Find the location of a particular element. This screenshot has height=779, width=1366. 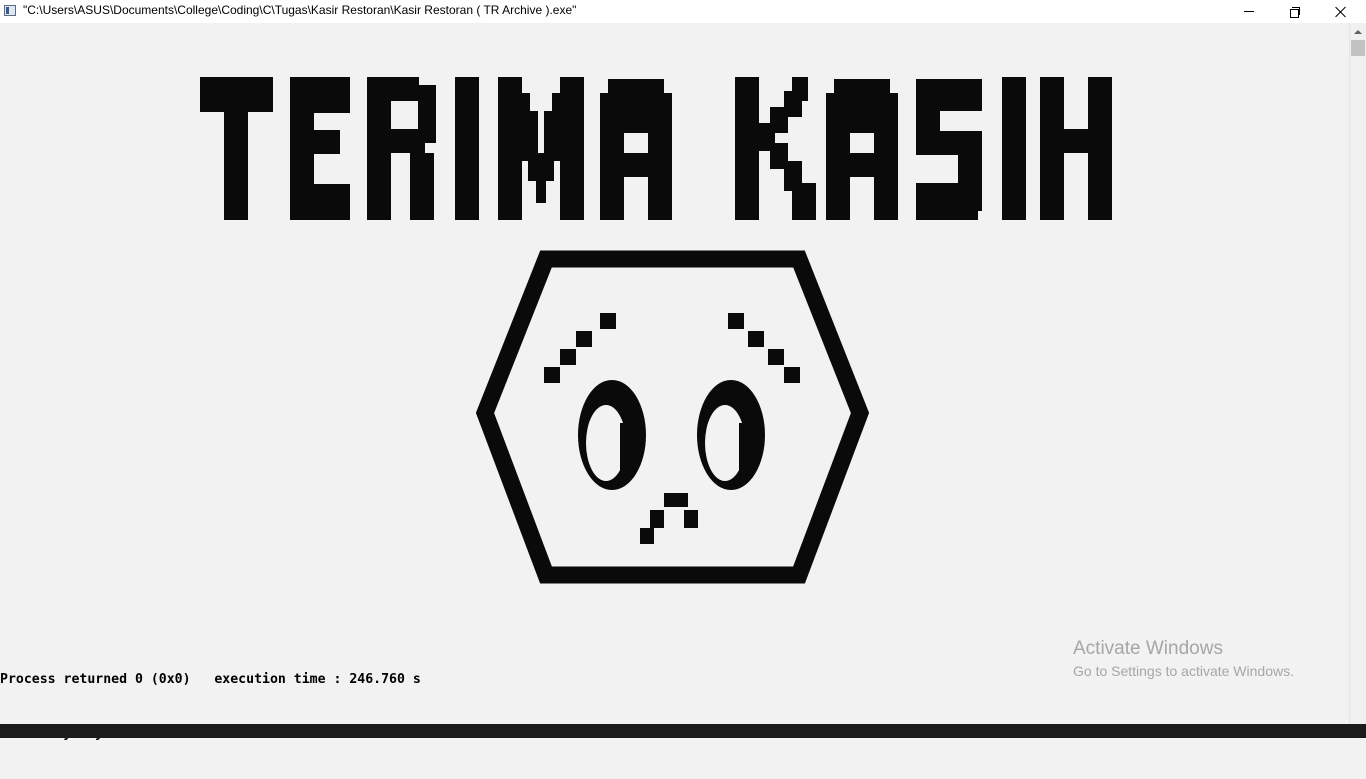

arrow-up-icon is located at coordinates (1358, 31).